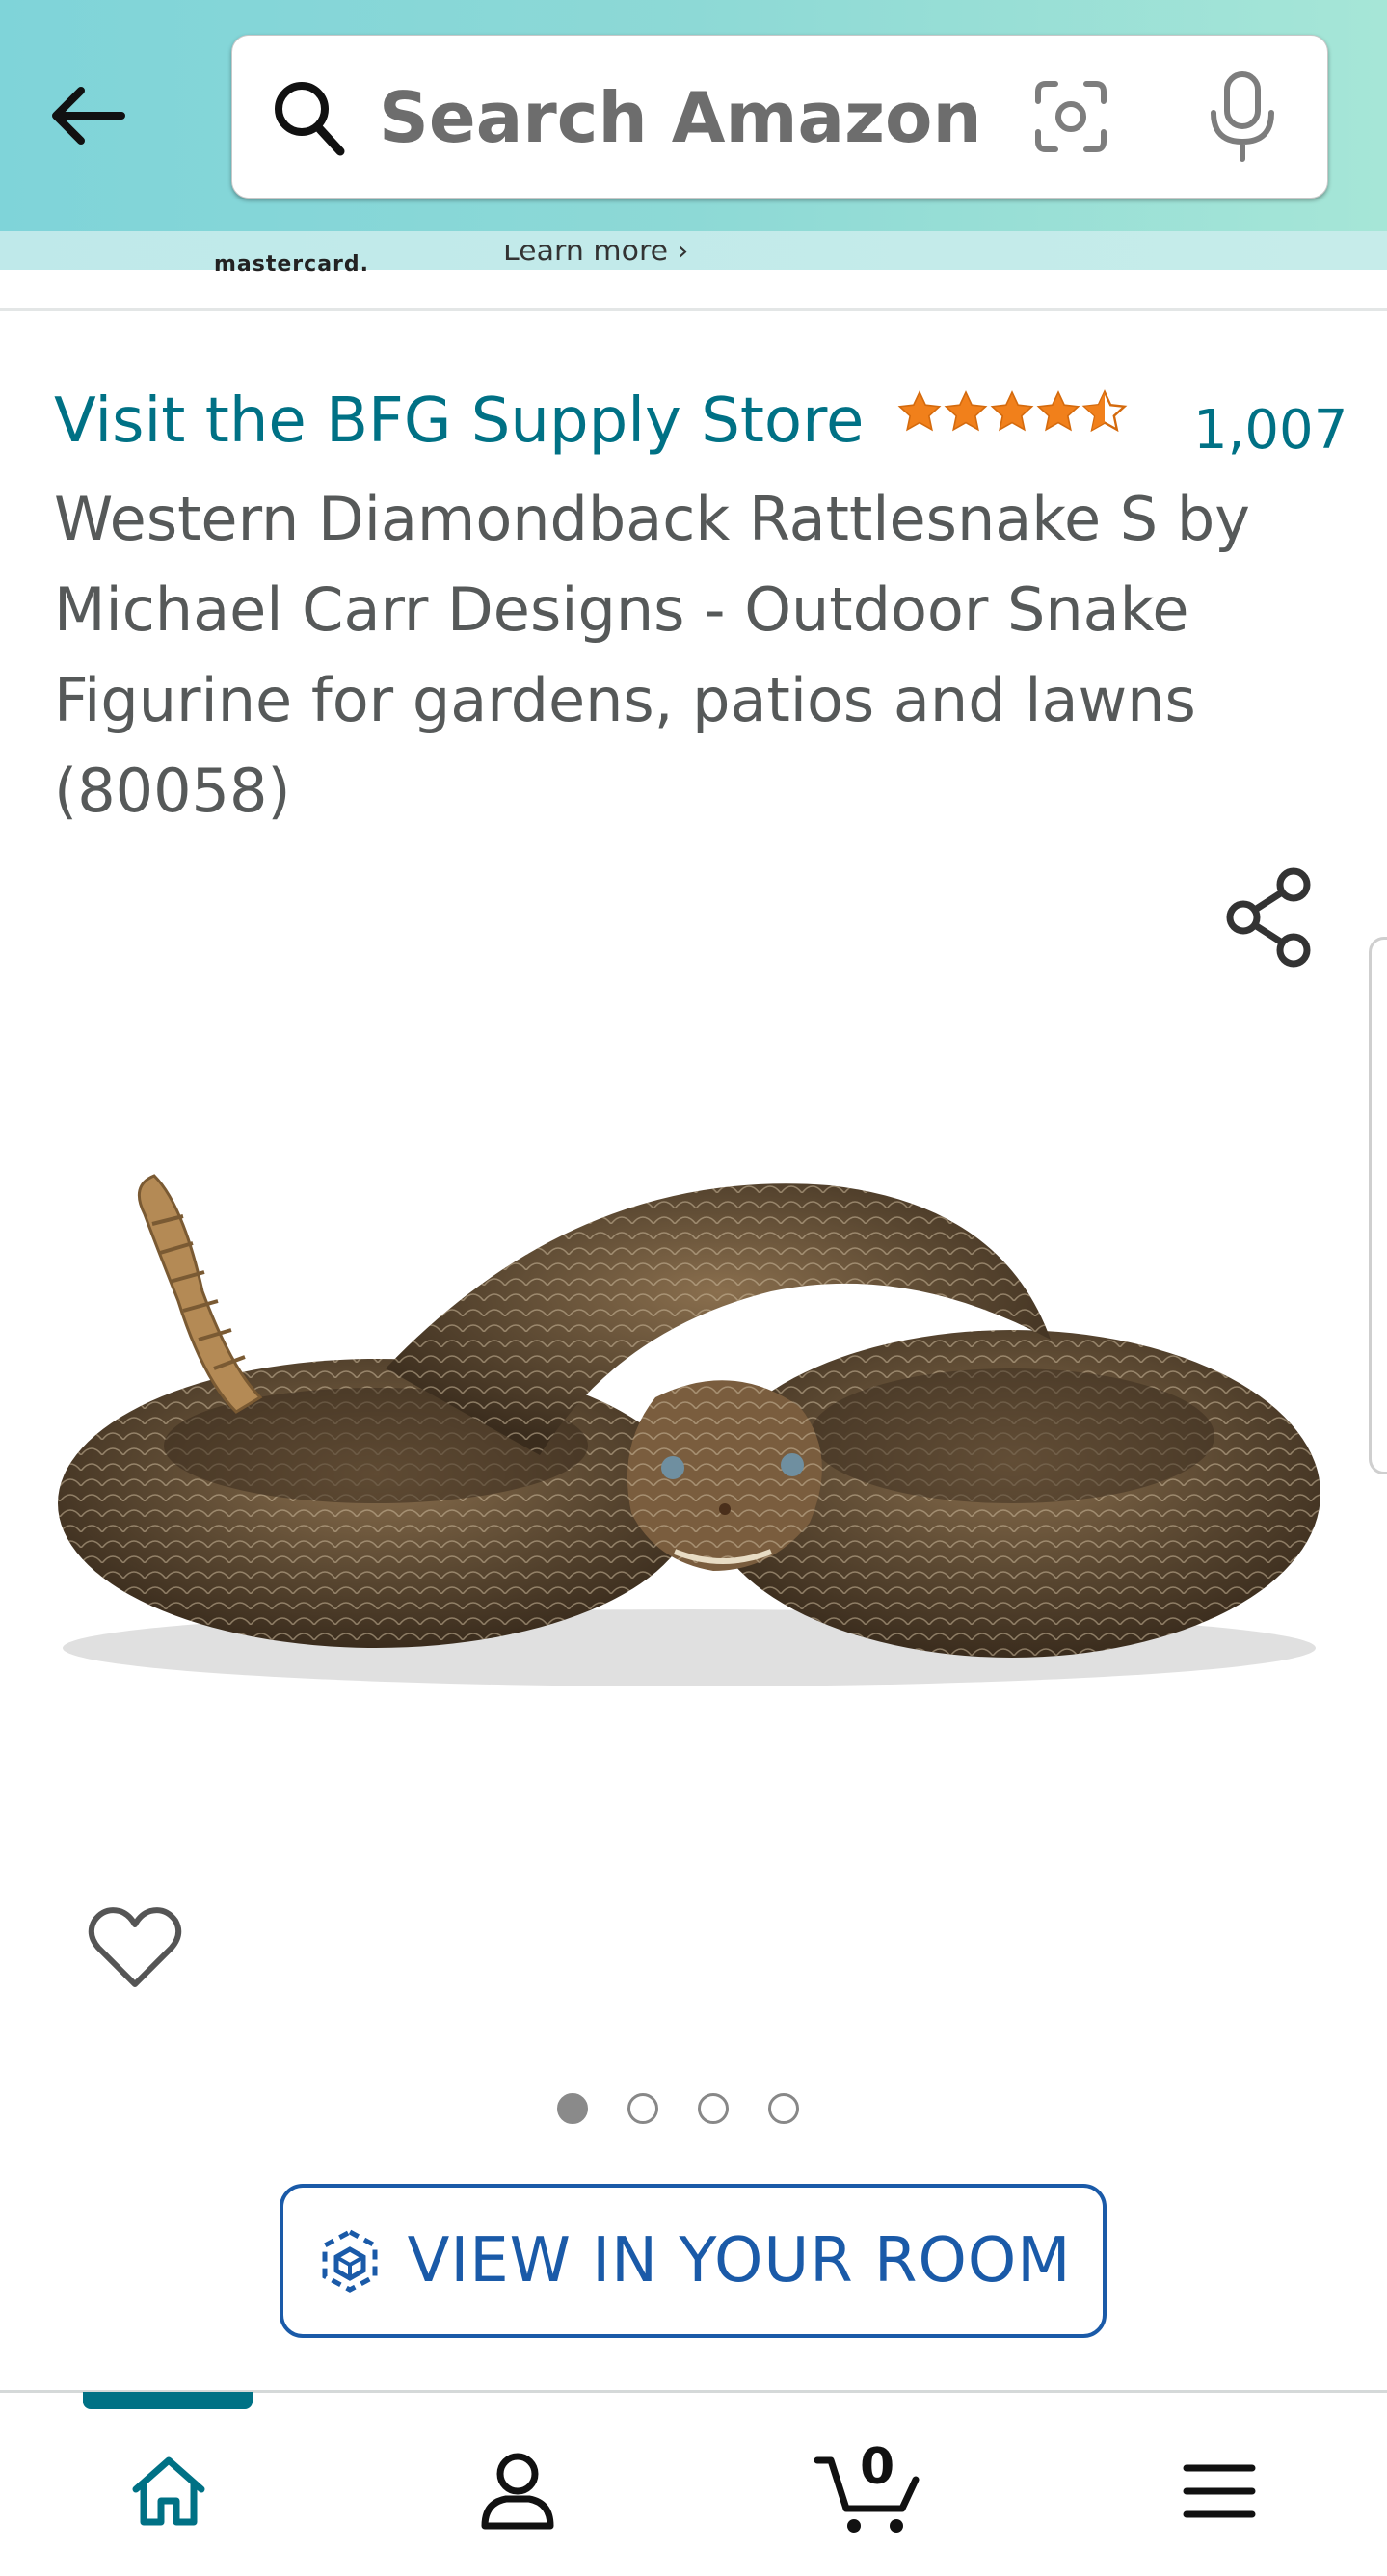 Image resolution: width=1387 pixels, height=2576 pixels. I want to click on nav-account, so click(518, 2491).